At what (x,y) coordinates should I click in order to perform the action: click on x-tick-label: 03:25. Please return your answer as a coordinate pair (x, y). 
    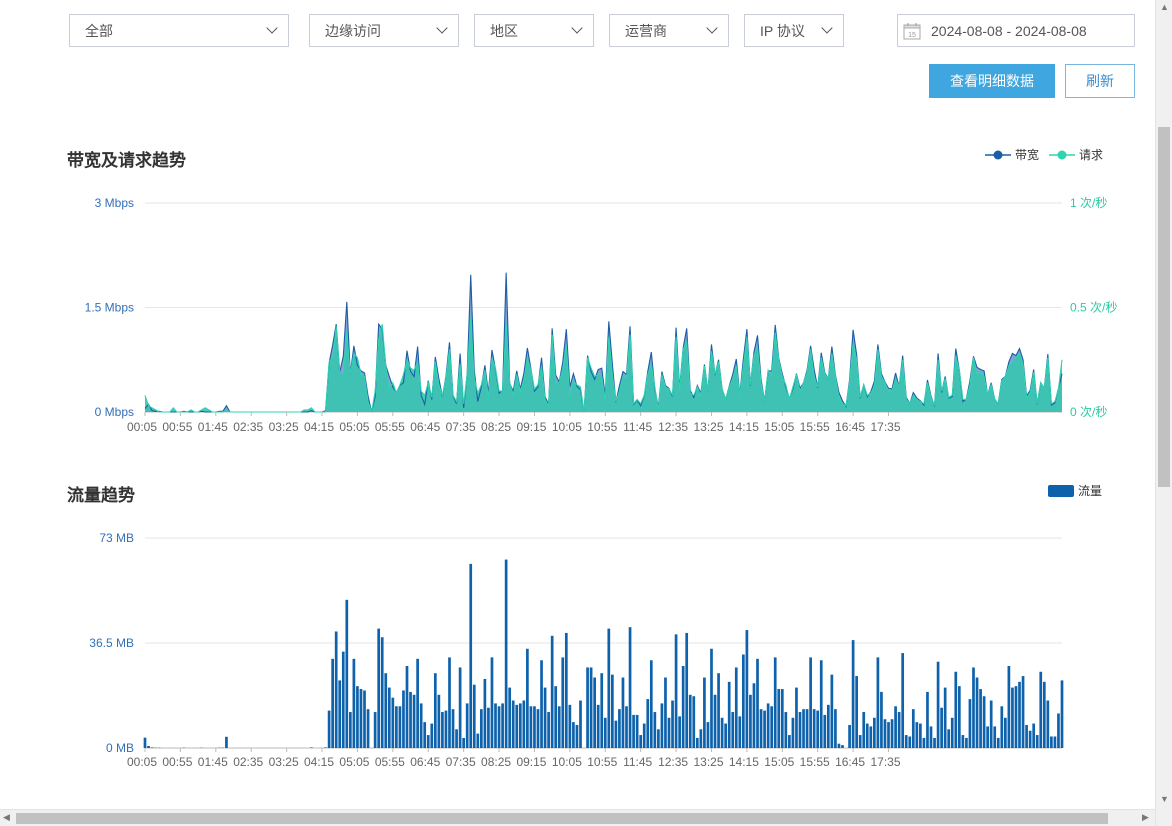
    Looking at the image, I should click on (284, 762).